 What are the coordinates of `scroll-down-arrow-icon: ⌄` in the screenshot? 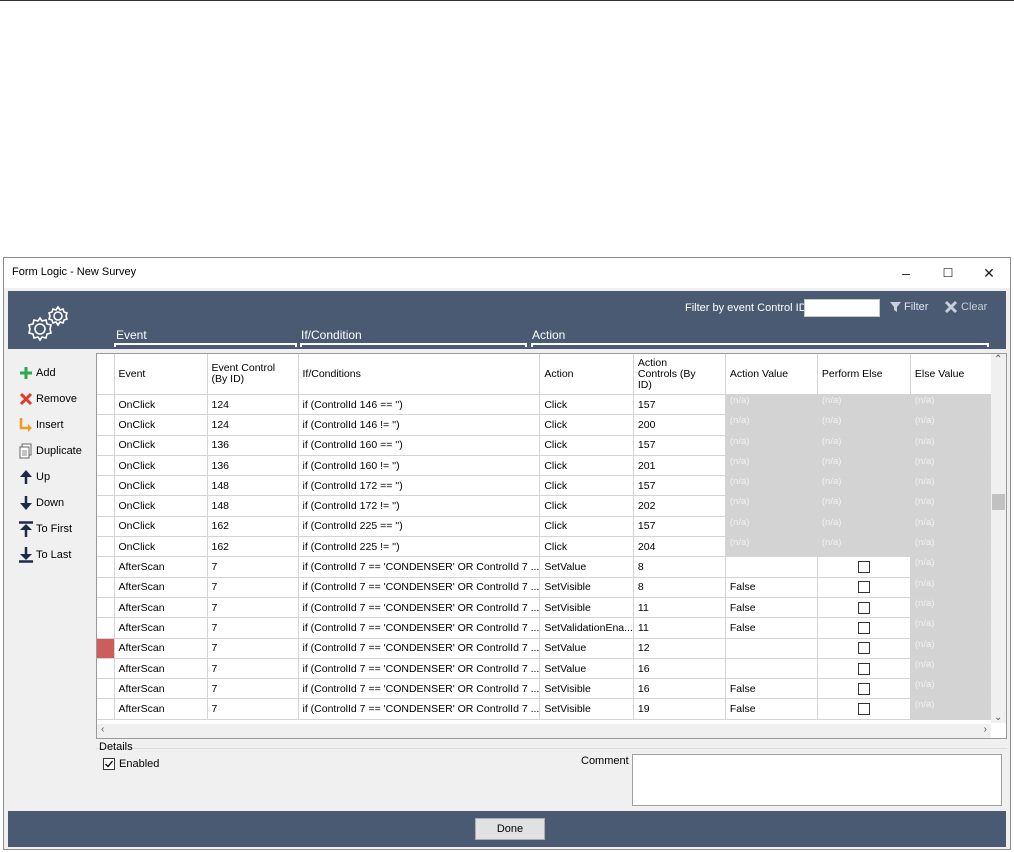 It's located at (998, 717).